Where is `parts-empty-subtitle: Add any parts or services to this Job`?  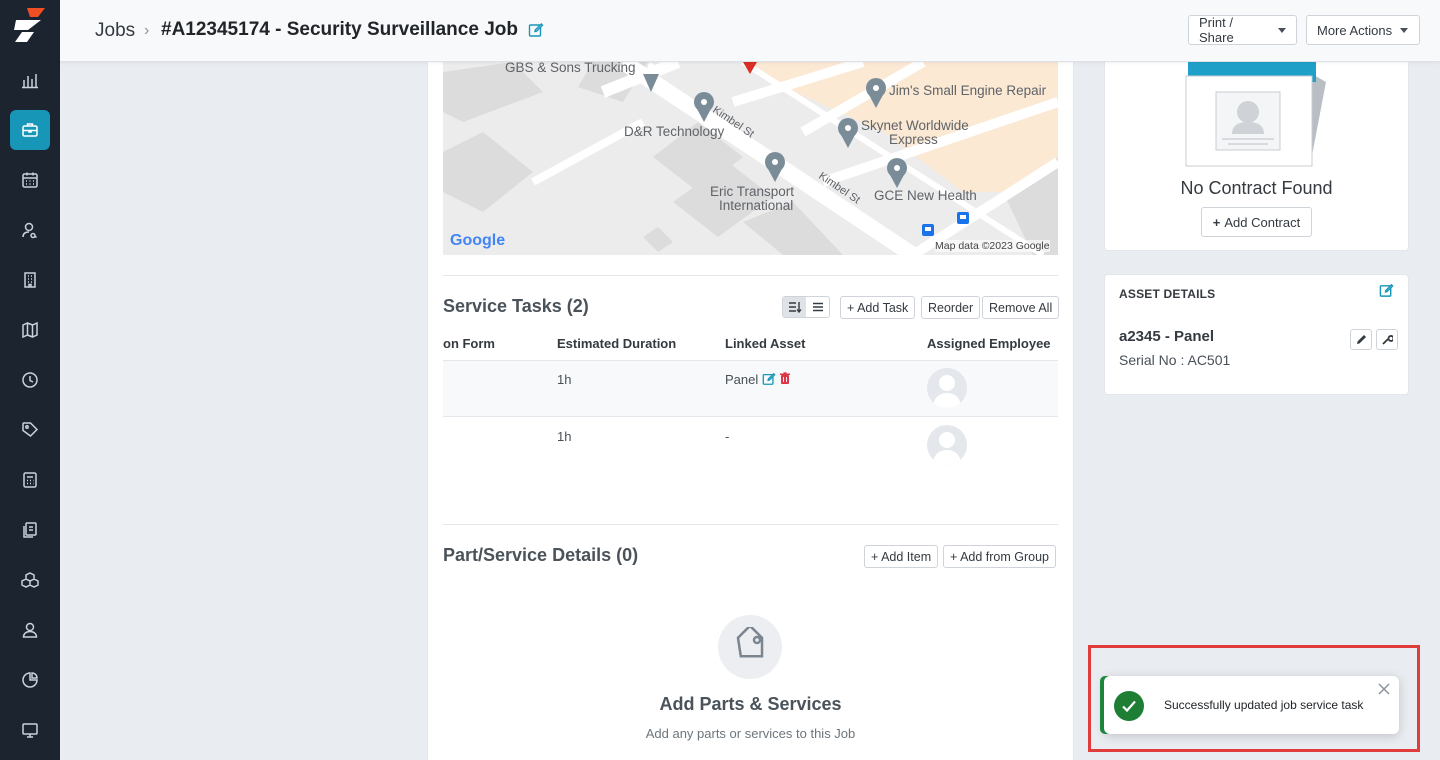
parts-empty-subtitle: Add any parts or services to this Job is located at coordinates (750, 733).